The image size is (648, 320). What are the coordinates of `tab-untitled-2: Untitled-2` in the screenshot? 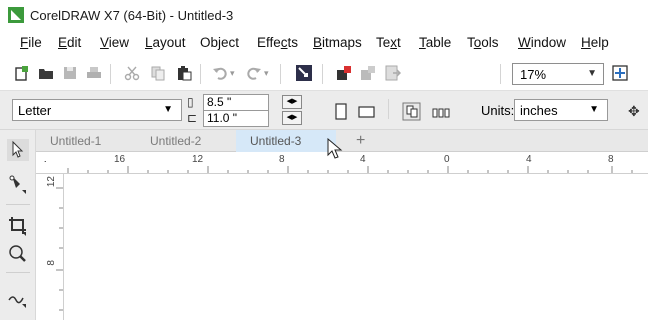 It's located at (186, 141).